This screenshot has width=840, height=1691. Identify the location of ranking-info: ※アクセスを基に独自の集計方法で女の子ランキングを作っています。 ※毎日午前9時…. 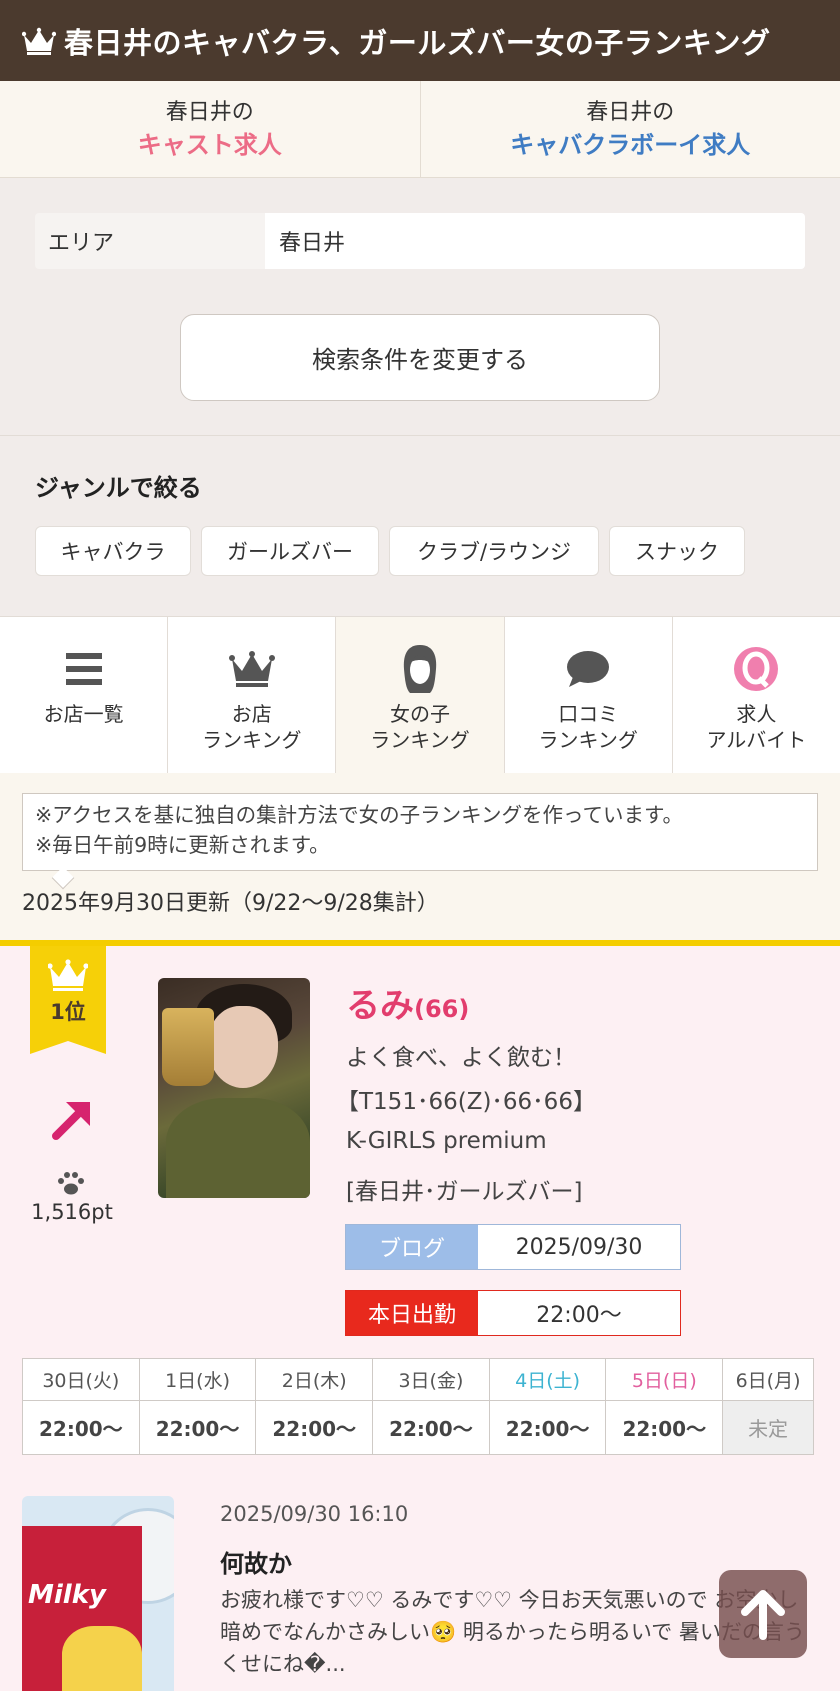
(420, 856).